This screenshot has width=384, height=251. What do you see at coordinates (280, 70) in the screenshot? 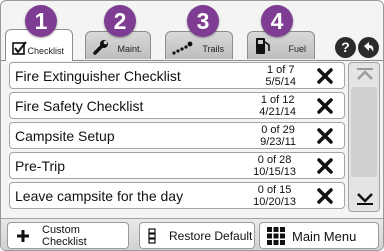
I see `checklist-progress: 1 of 7` at bounding box center [280, 70].